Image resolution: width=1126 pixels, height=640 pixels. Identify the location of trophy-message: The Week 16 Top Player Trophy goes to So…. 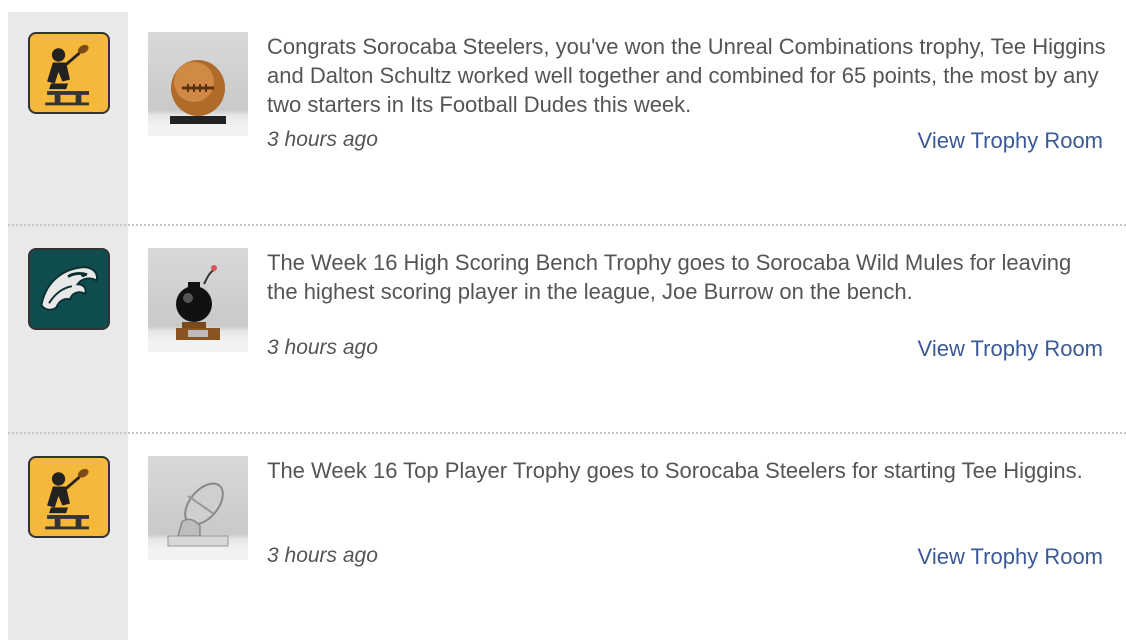
(675, 470).